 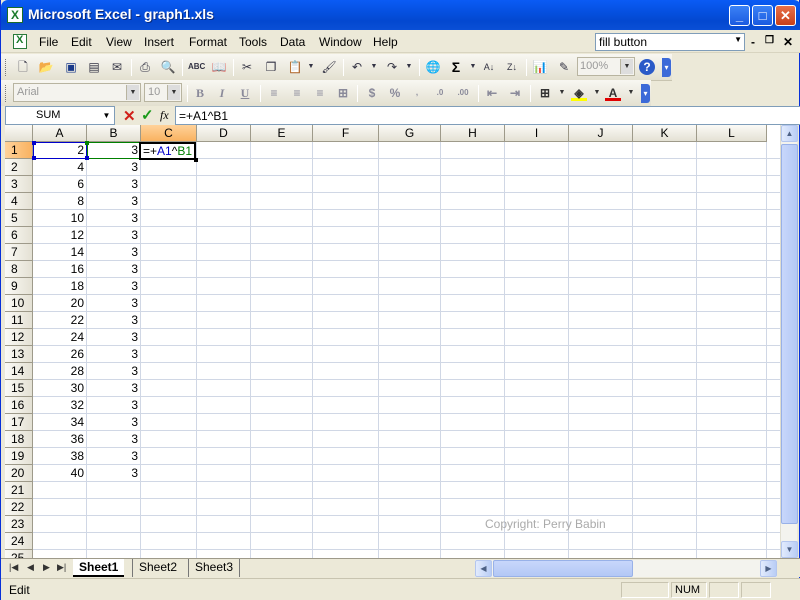 What do you see at coordinates (473, 133) in the screenshot?
I see `column-header-h: H` at bounding box center [473, 133].